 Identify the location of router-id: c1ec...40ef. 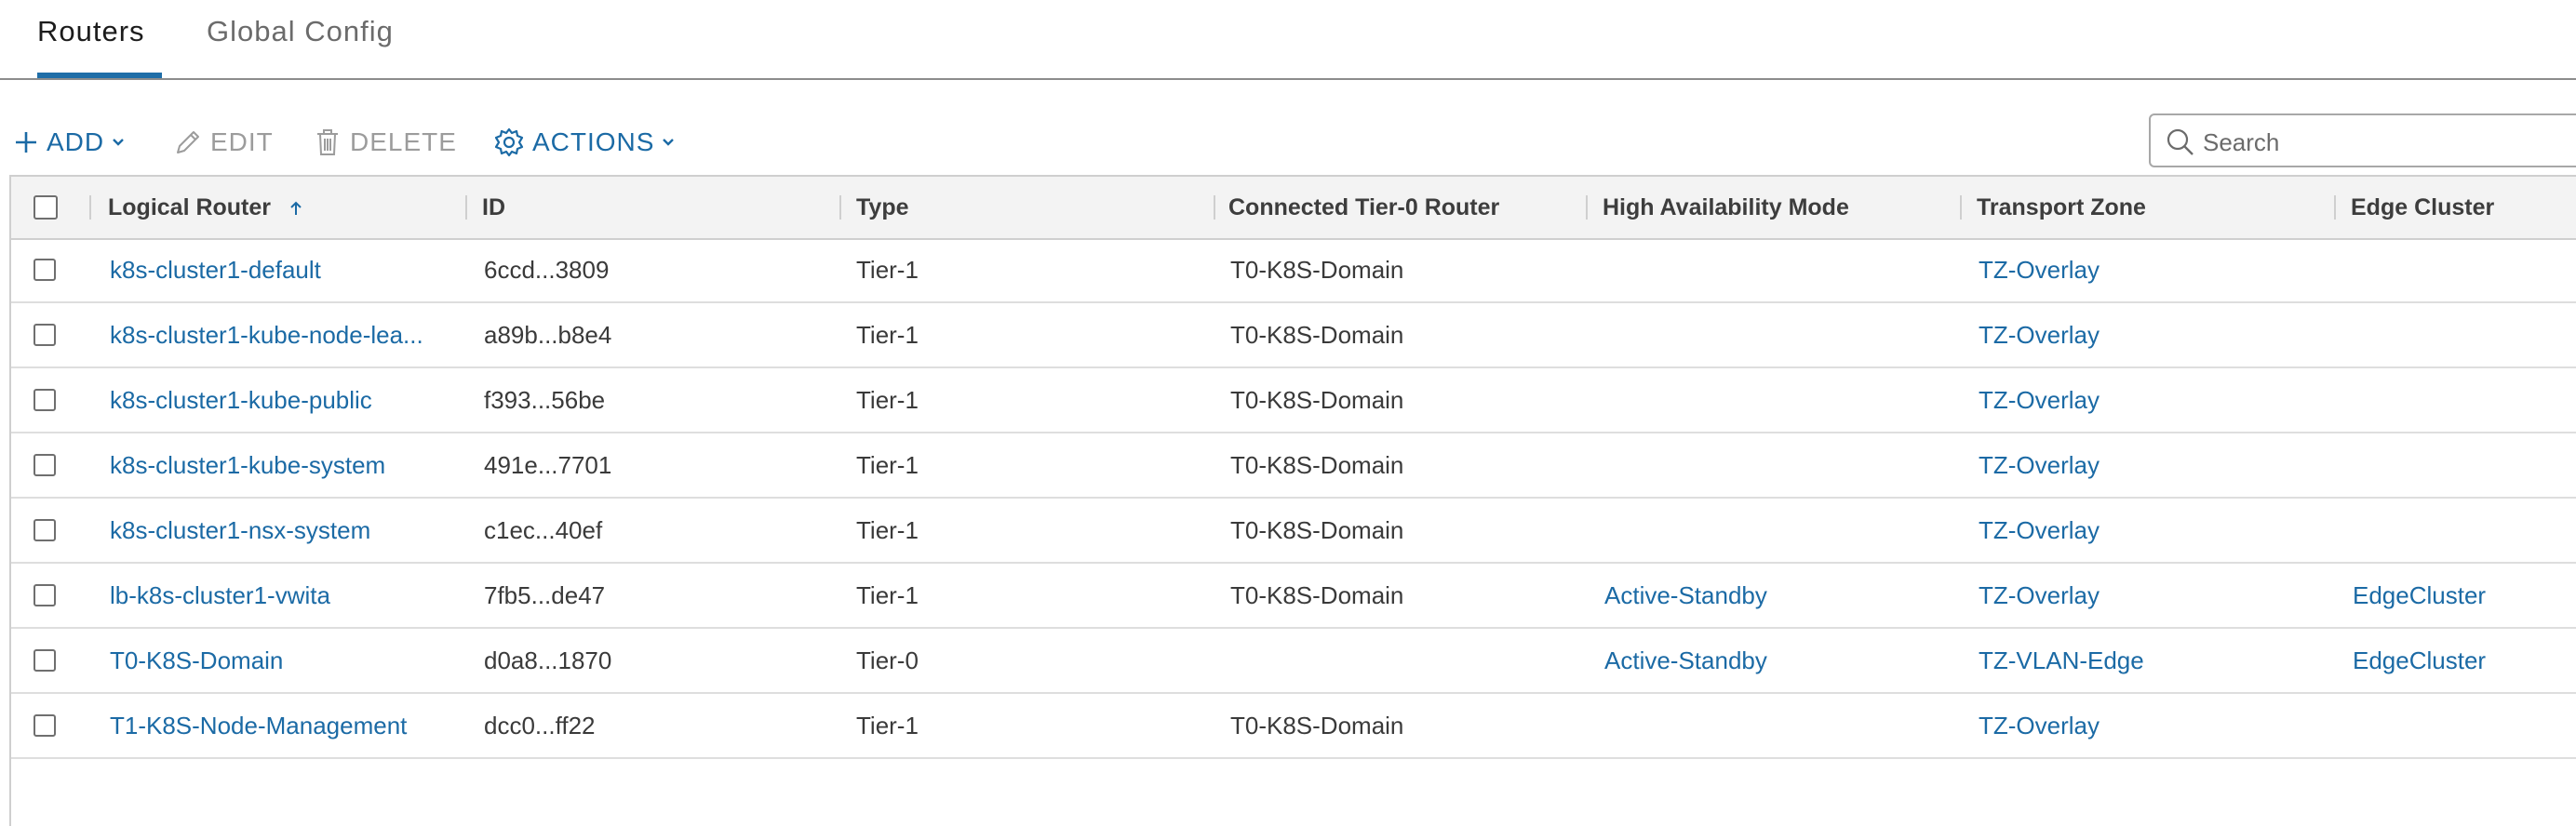
(543, 530).